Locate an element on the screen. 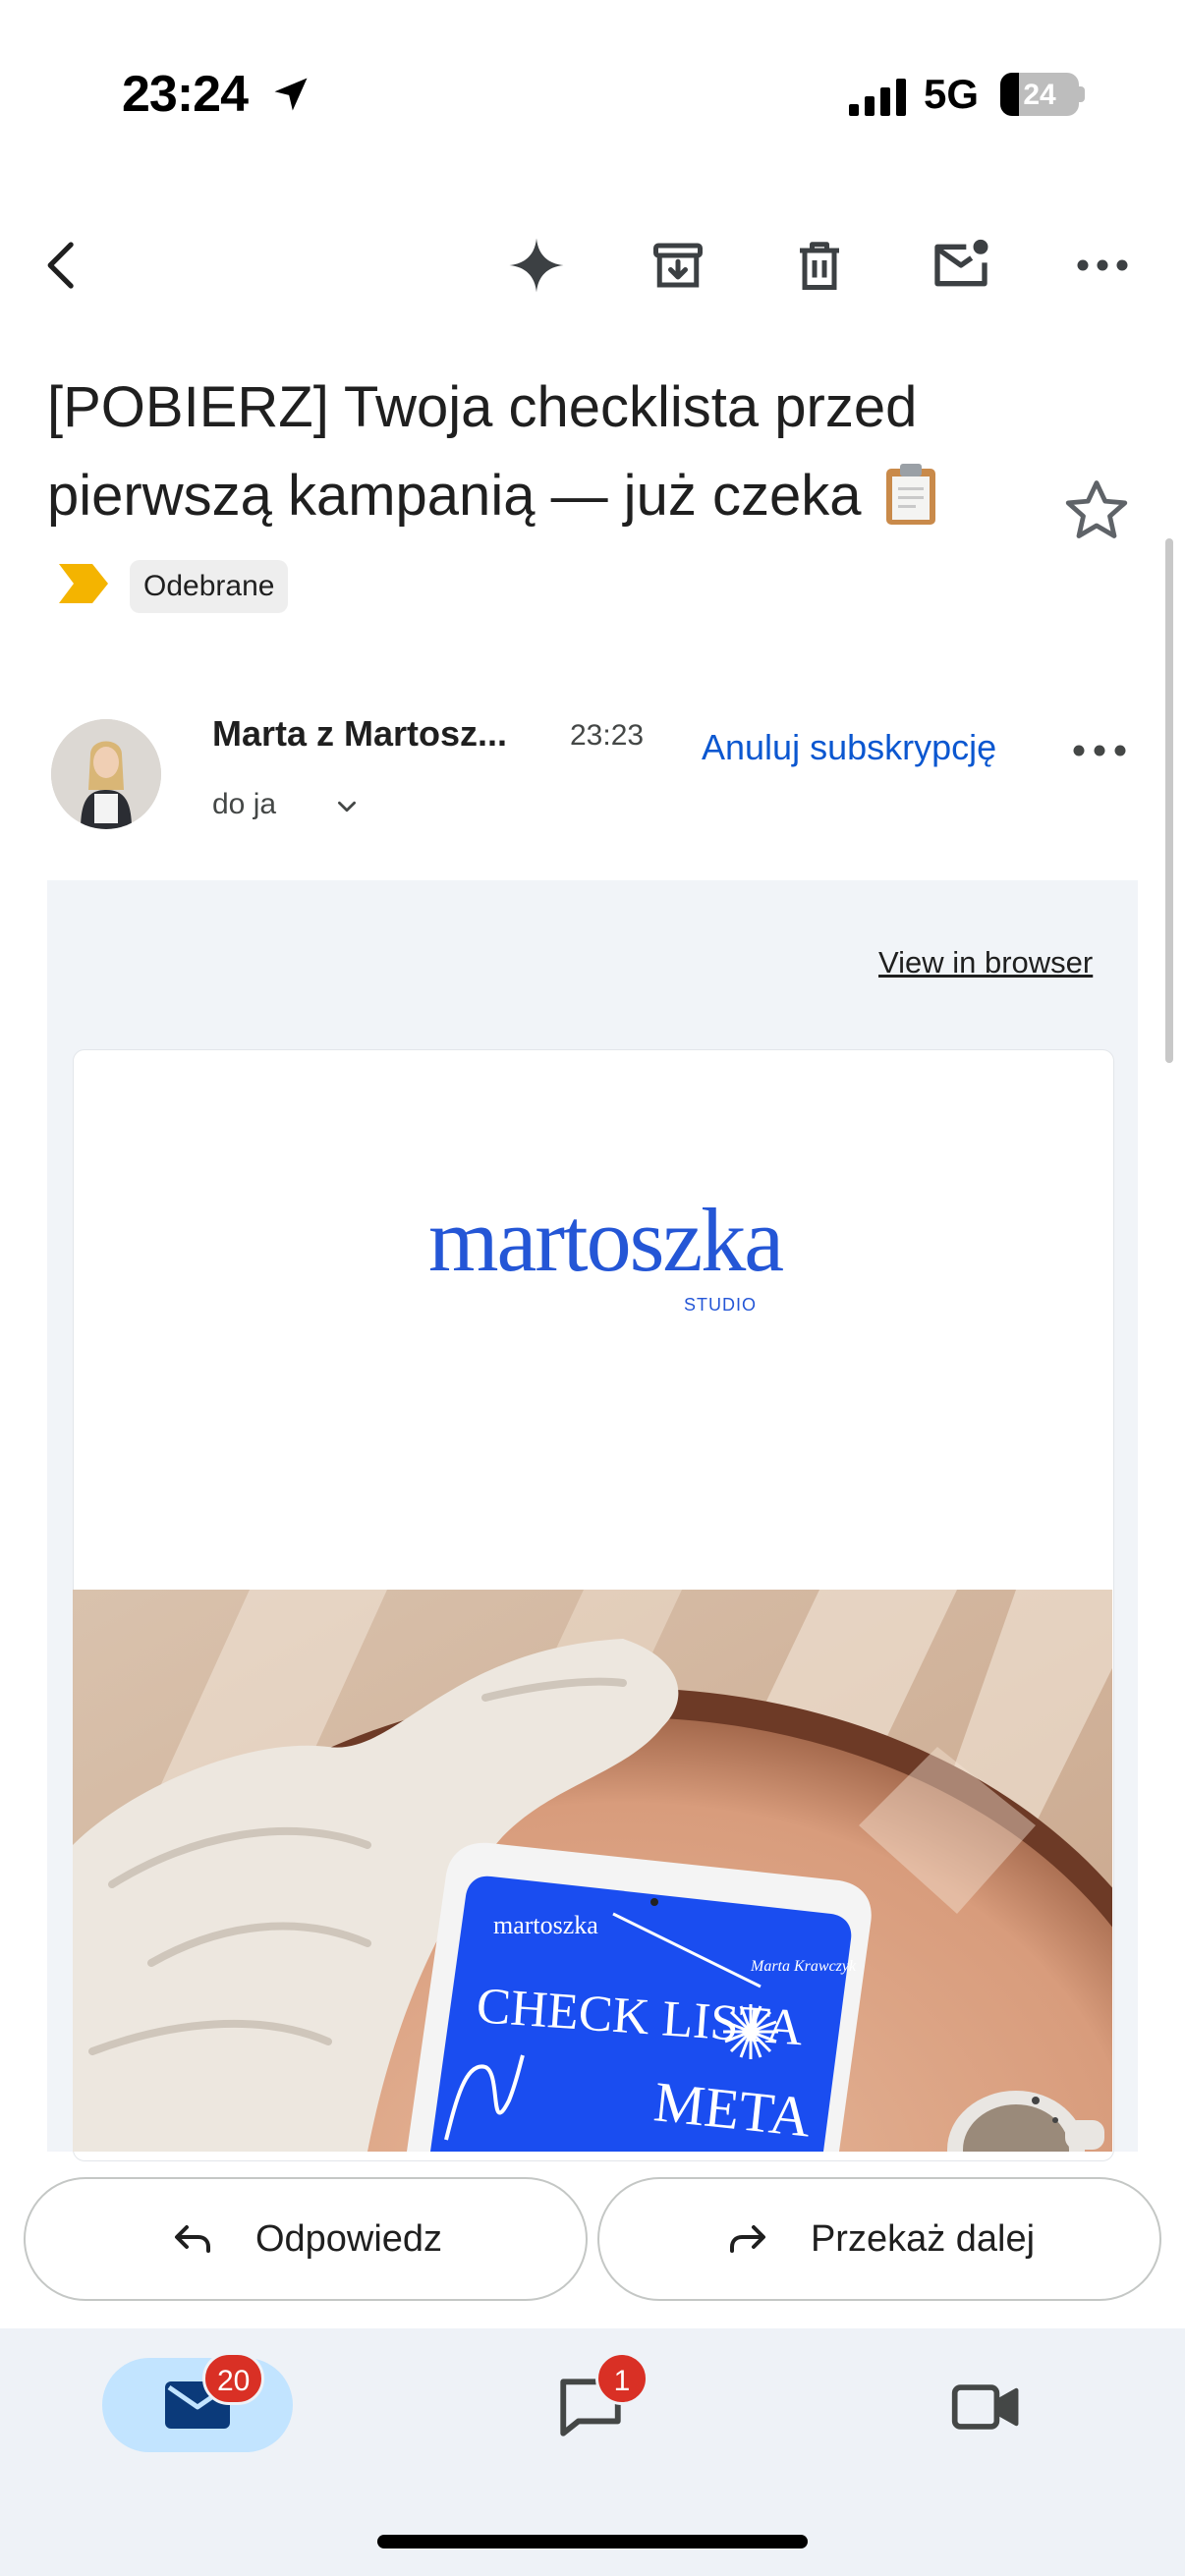 This screenshot has width=1185, height=2576. location-arrow-icon is located at coordinates (291, 94).